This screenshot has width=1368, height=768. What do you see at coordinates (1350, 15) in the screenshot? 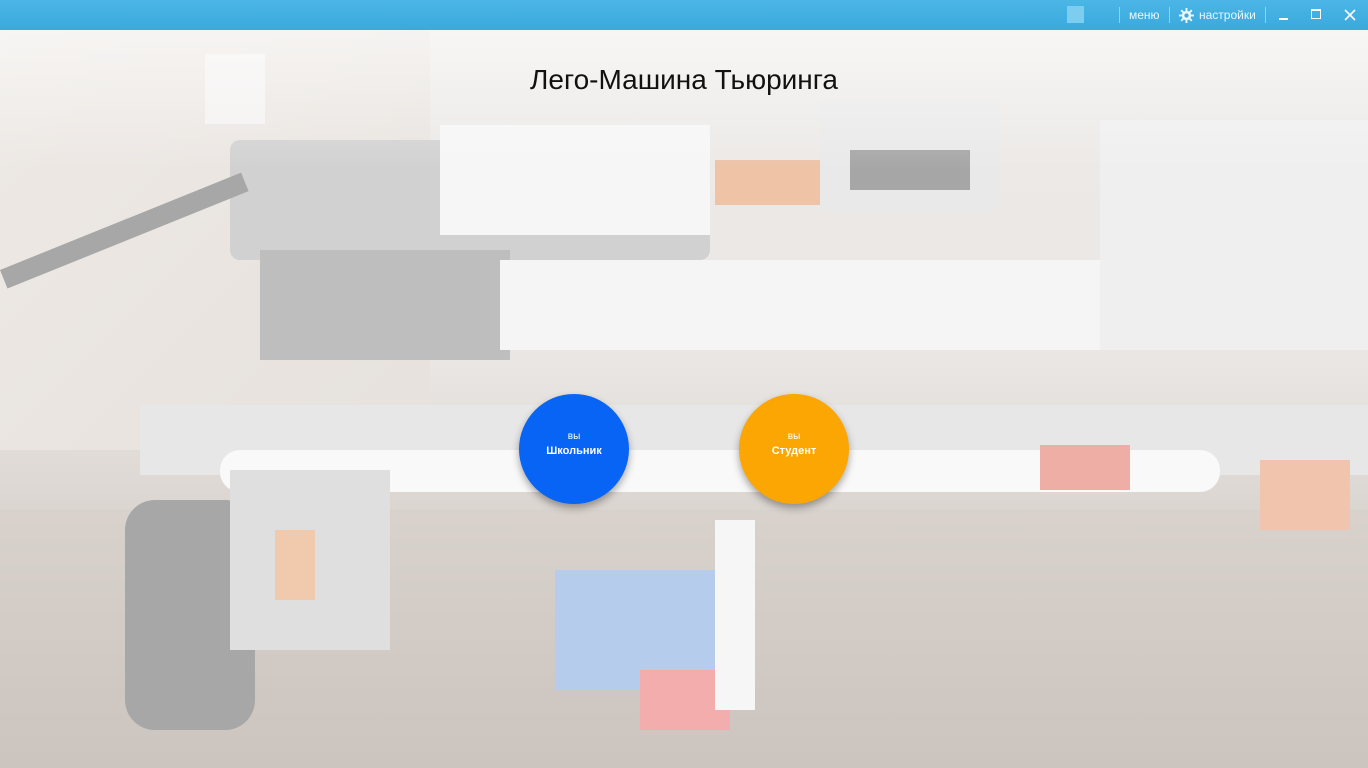
I see `close-icon` at bounding box center [1350, 15].